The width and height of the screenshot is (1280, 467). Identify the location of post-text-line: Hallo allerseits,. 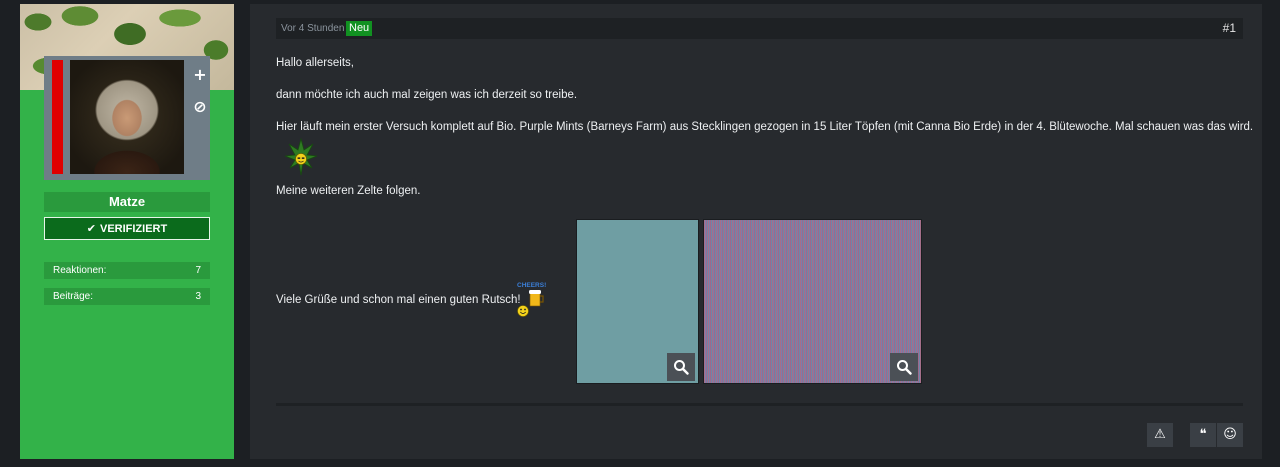
(315, 63).